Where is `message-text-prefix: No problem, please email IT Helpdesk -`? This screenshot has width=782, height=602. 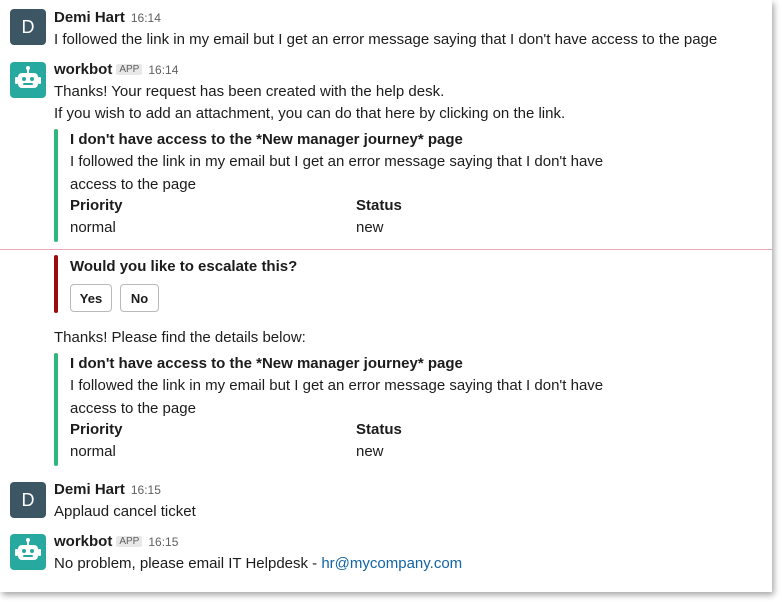
message-text-prefix: No problem, please email IT Helpdesk - is located at coordinates (188, 563).